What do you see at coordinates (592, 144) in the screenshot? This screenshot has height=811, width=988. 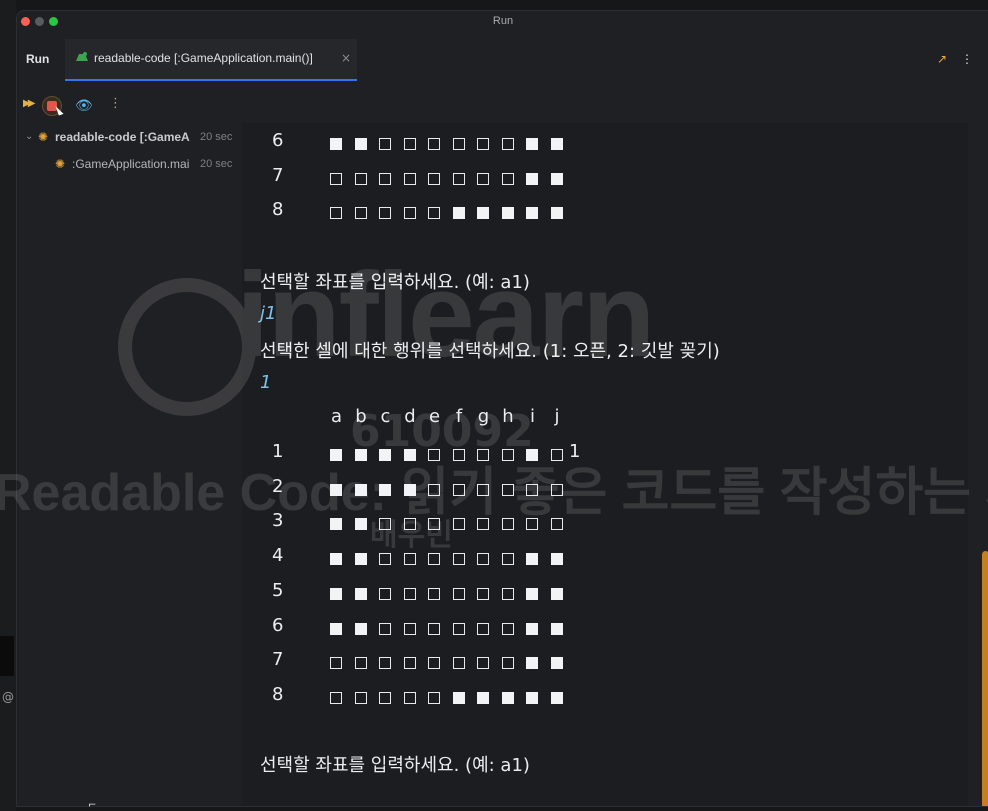 I see `board-row: 6` at bounding box center [592, 144].